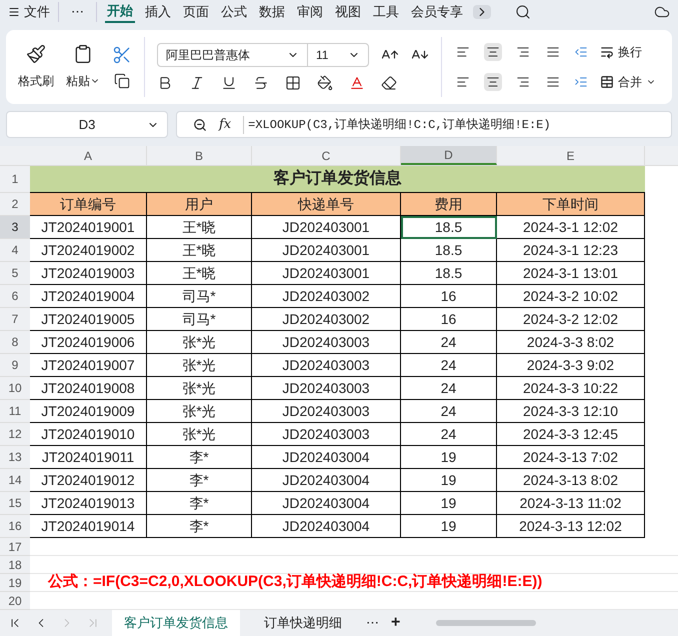 This screenshot has width=678, height=636. Describe the element at coordinates (15, 250) in the screenshot. I see `row-number: 4` at that location.